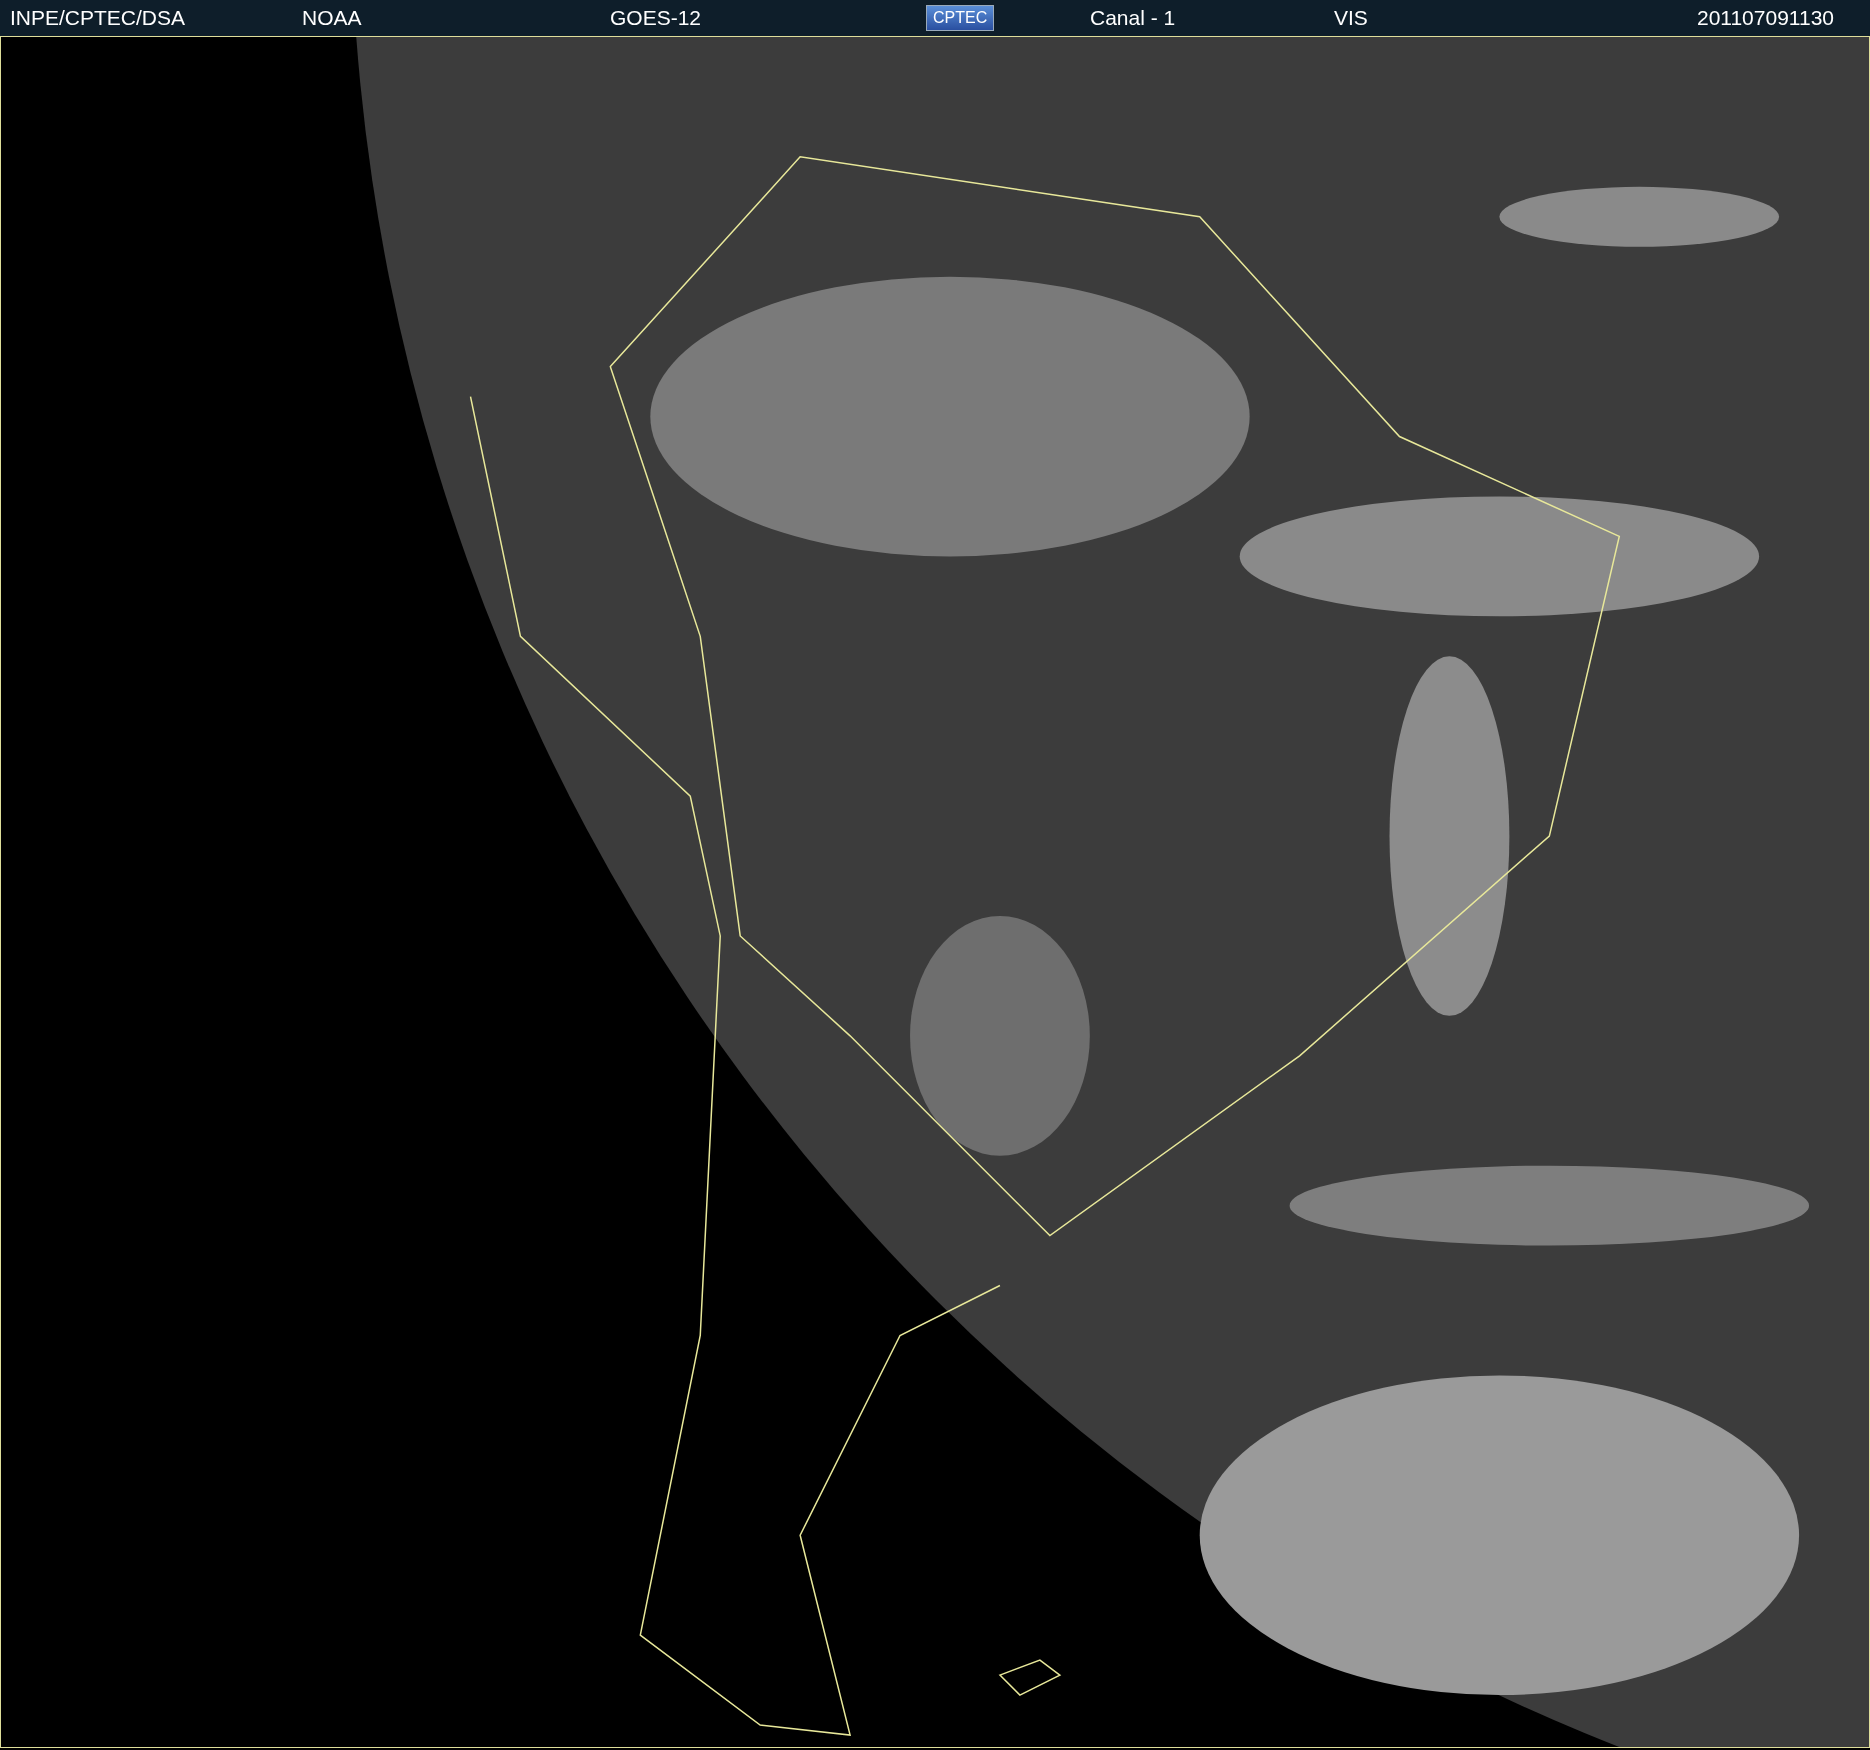 This screenshot has width=1870, height=1750. Describe the element at coordinates (1351, 18) in the screenshot. I see `band-label: VIS` at that location.